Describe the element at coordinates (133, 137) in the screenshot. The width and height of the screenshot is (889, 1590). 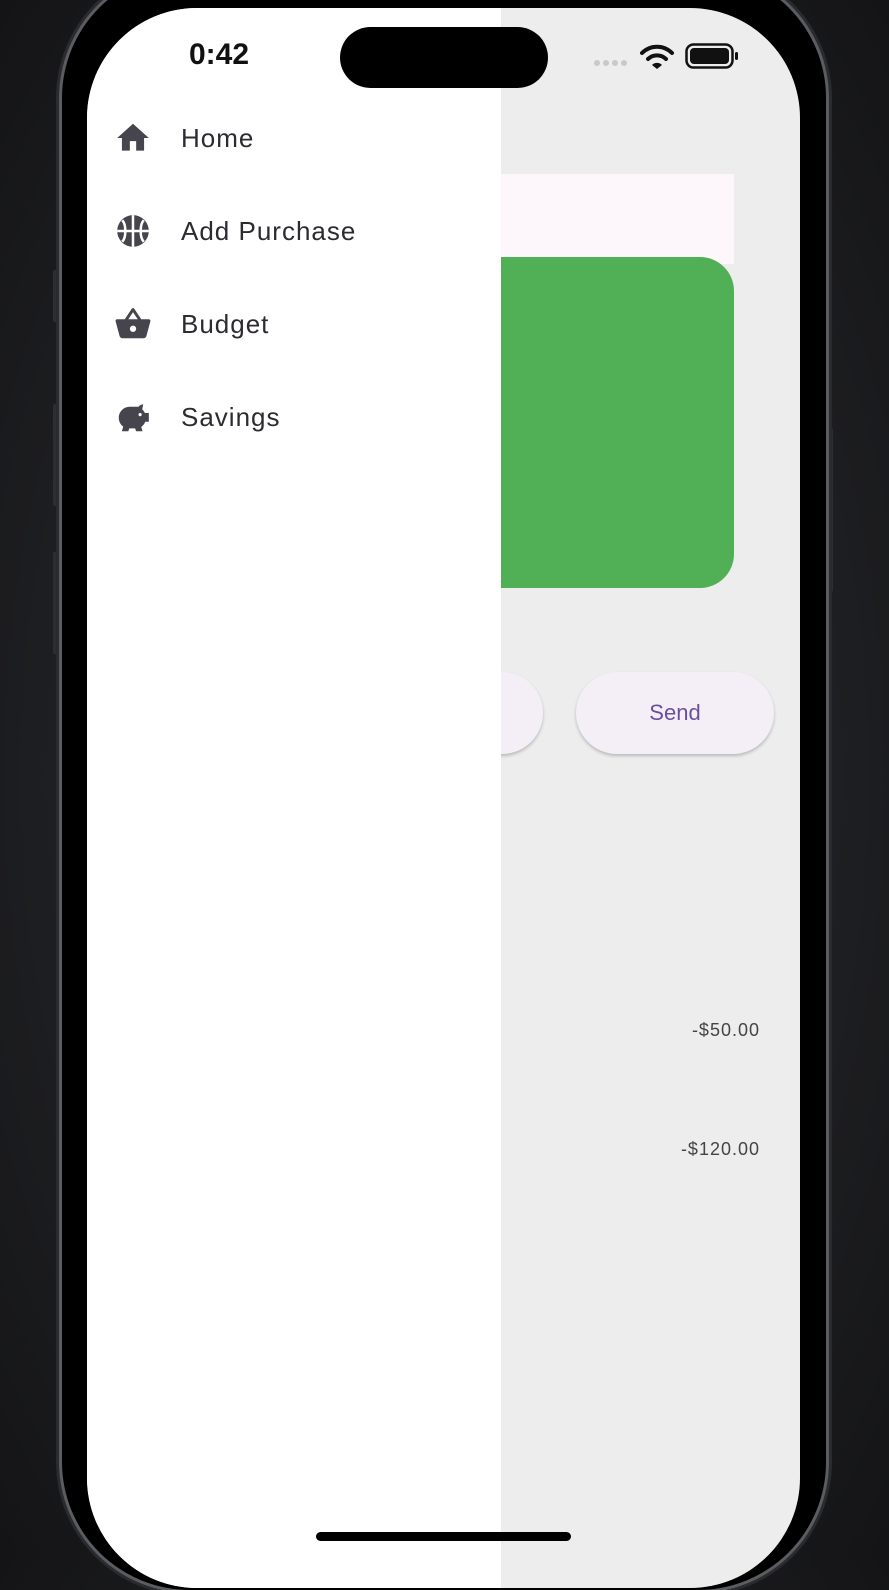
I see `home-icon` at that location.